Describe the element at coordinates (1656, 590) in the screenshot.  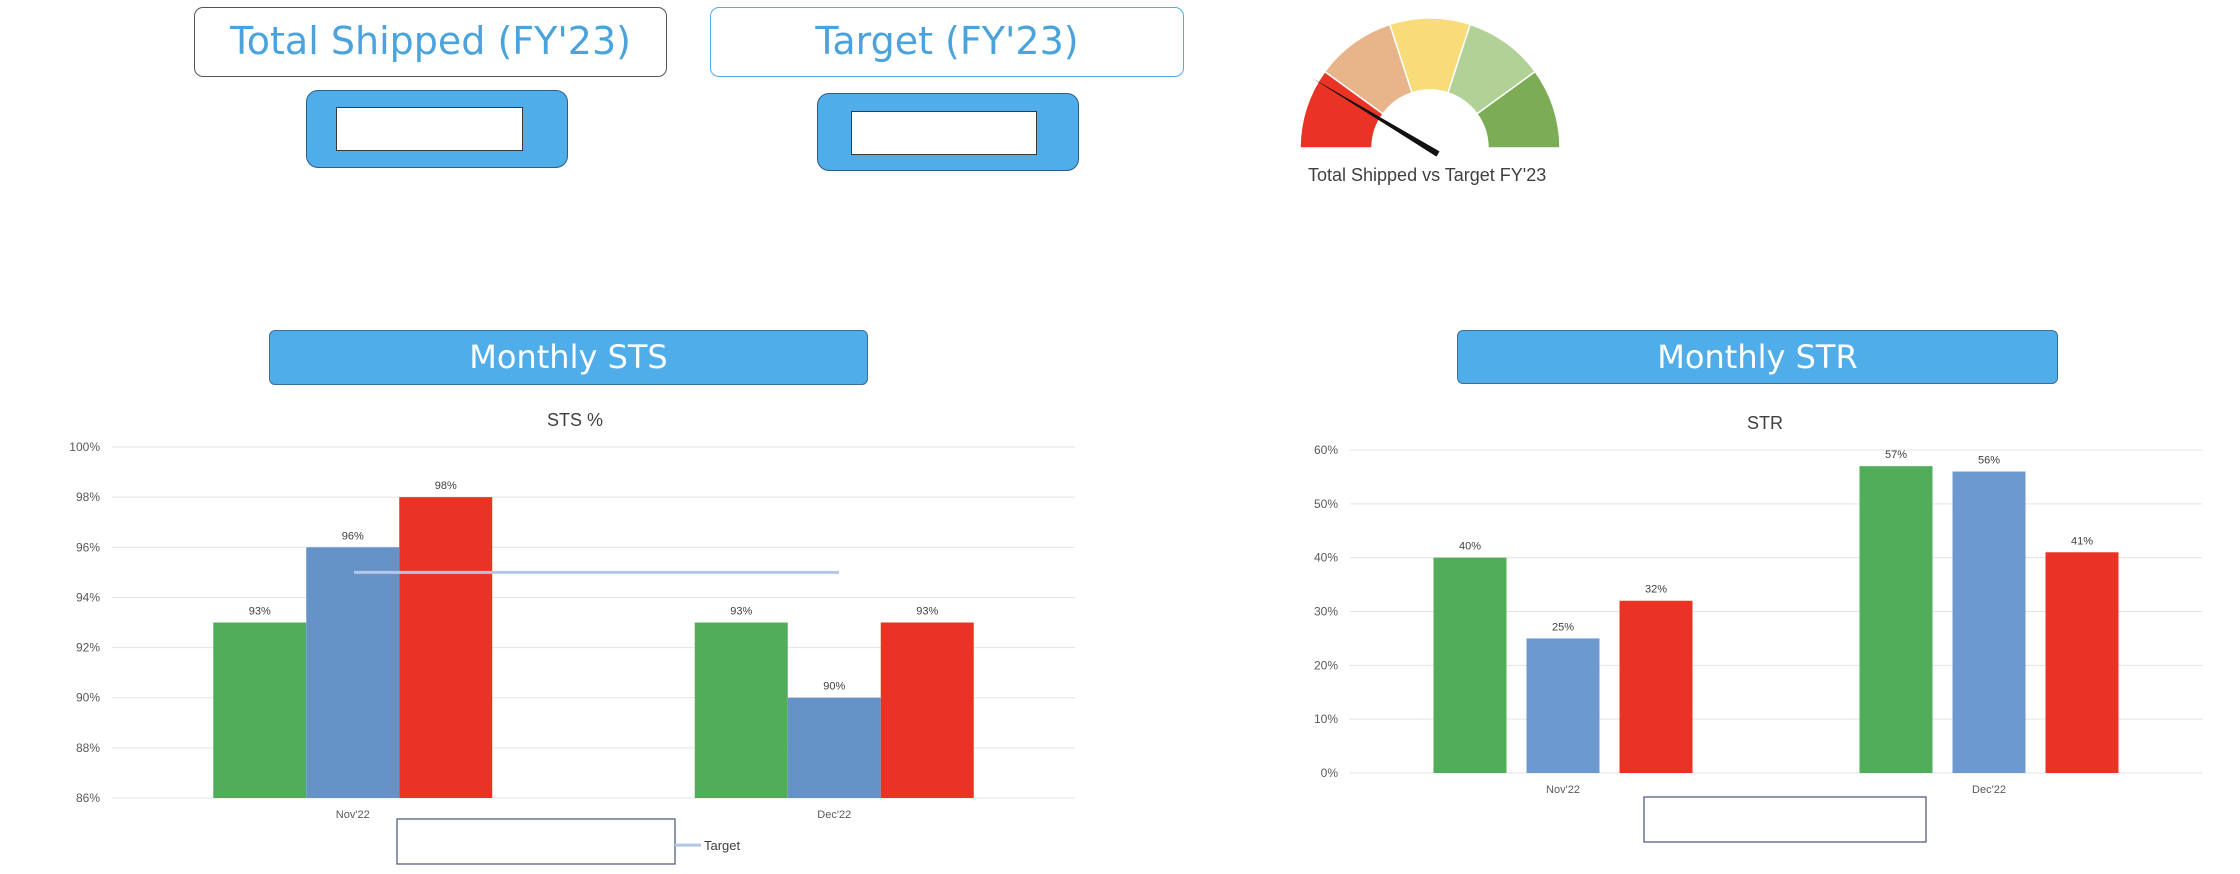
I see `data-label: 32%` at that location.